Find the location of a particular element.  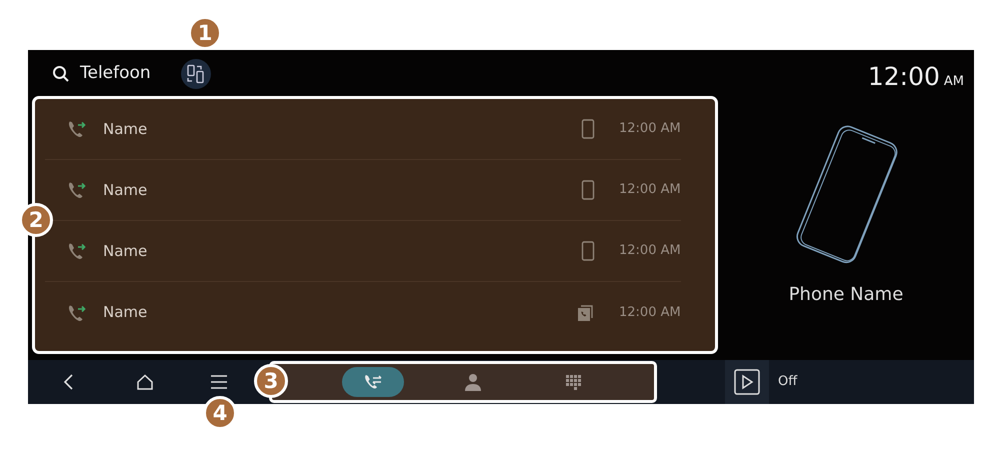

play-button is located at coordinates (747, 382).